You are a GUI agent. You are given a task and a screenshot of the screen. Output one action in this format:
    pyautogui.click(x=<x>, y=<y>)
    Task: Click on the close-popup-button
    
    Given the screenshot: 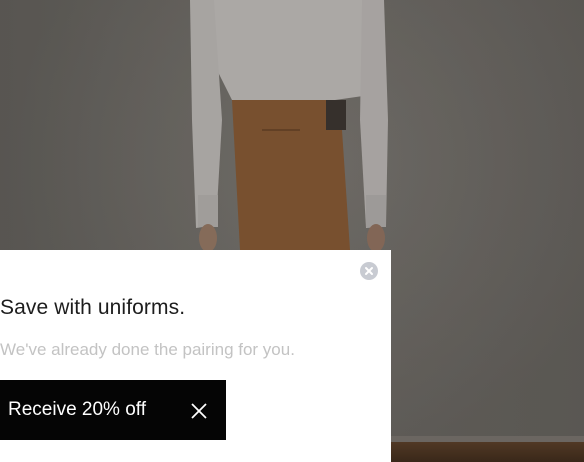 What is the action you would take?
    pyautogui.click(x=369, y=271)
    